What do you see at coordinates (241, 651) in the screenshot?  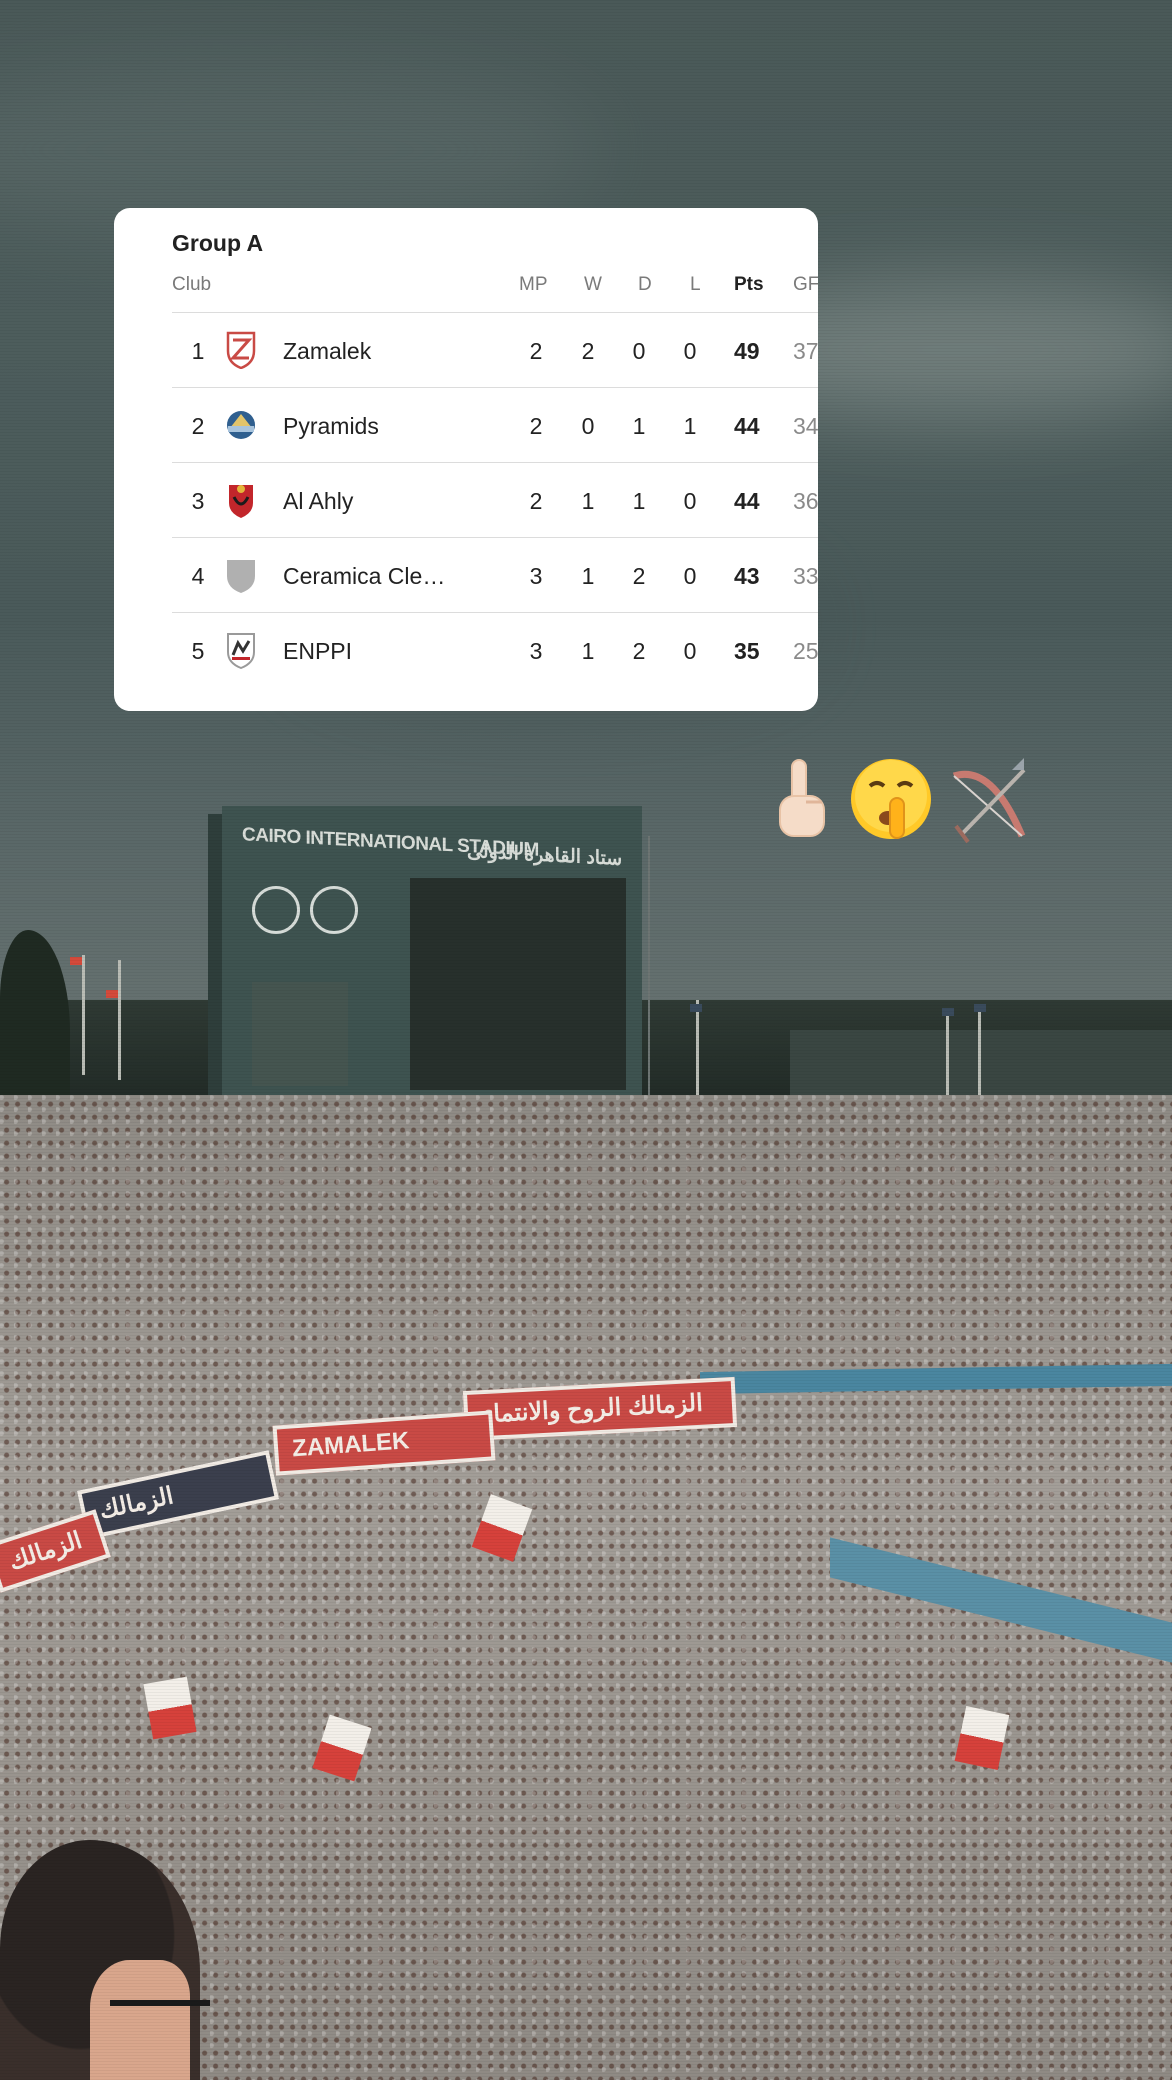 I see `enppi-crest-icon` at bounding box center [241, 651].